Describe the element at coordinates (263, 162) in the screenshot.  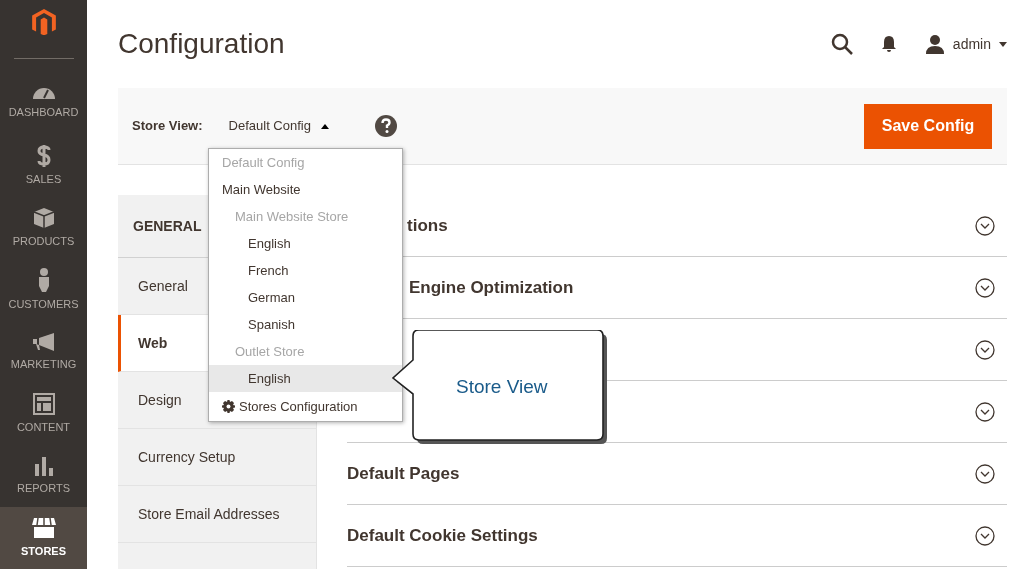
I see `menu-group-label: Default Config` at that location.